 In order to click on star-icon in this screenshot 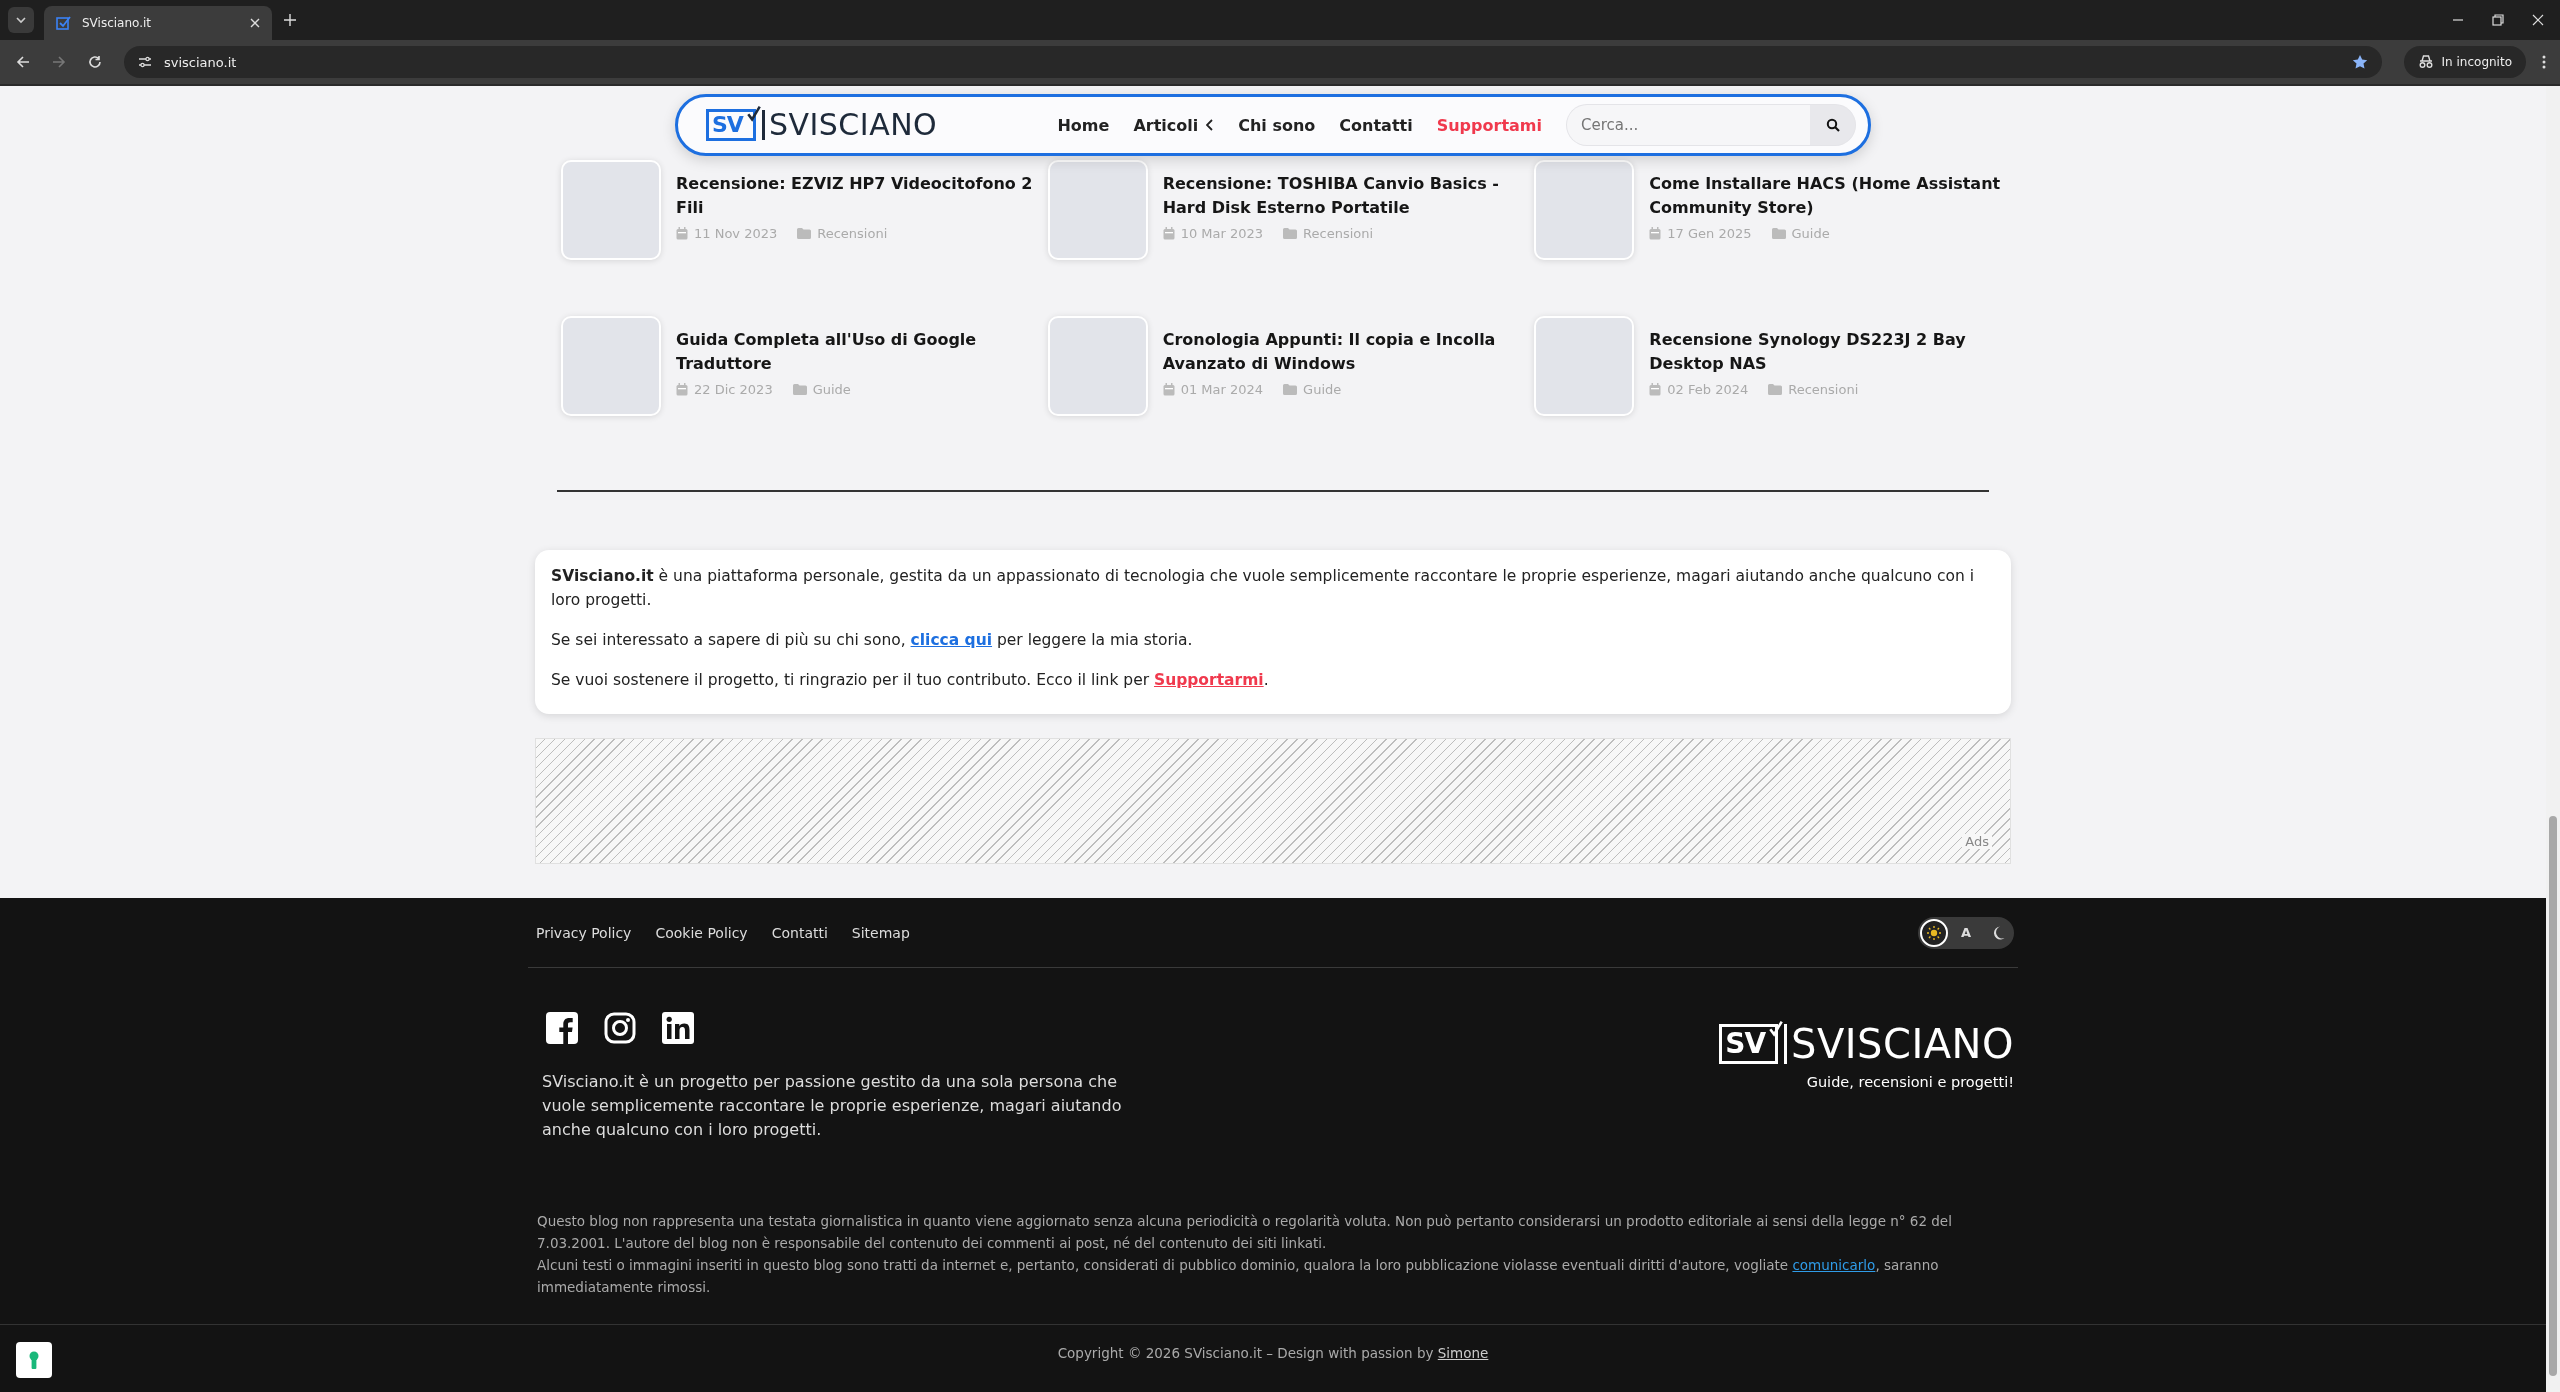, I will do `click(2359, 62)`.